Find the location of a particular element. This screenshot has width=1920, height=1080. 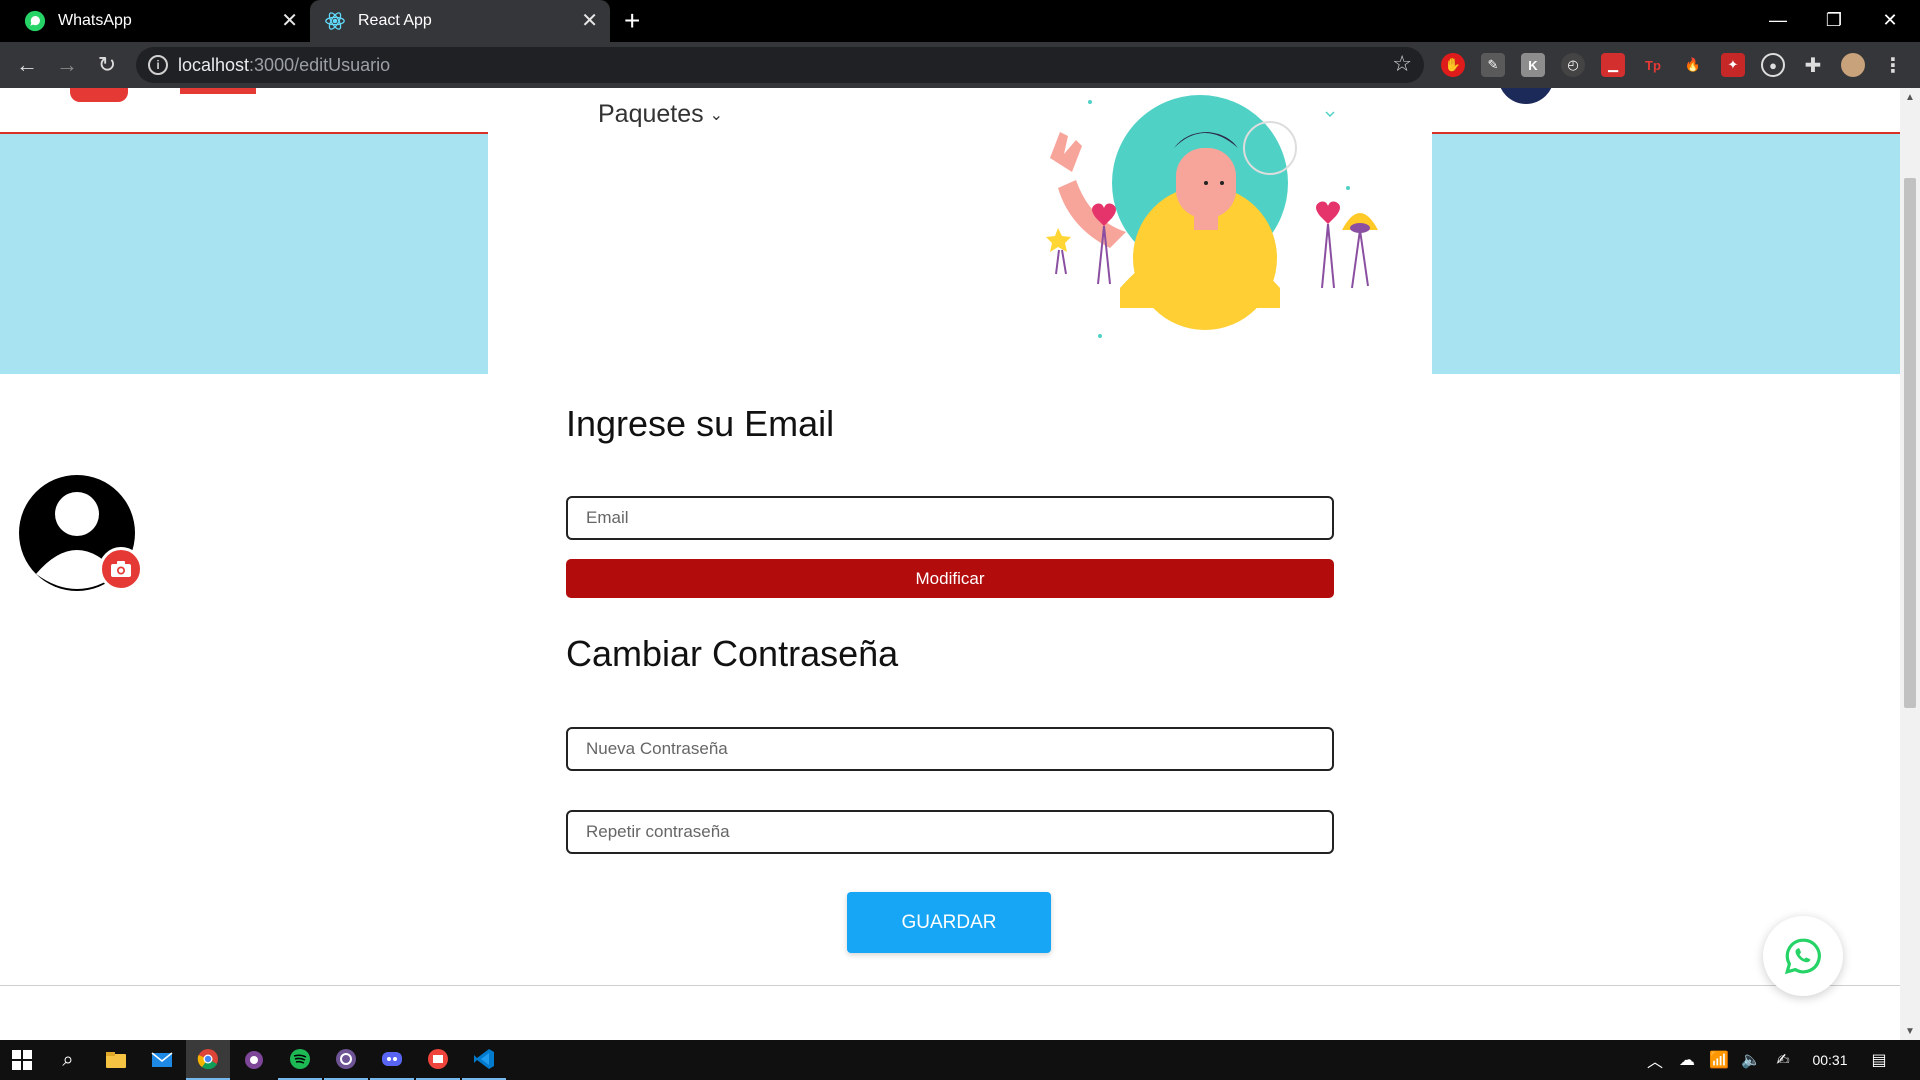

vscode-icon is located at coordinates (484, 1060).